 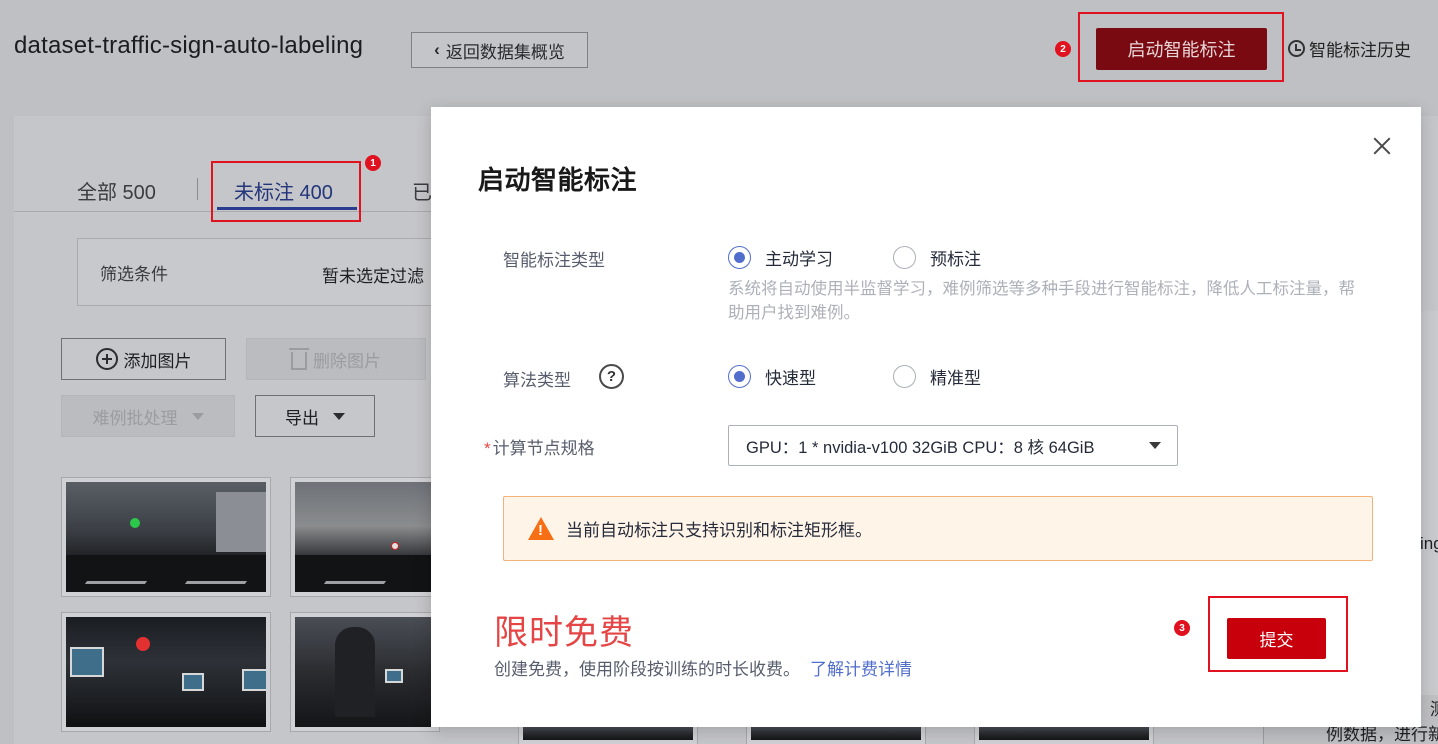 What do you see at coordinates (558, 180) in the screenshot?
I see `dialog-title: 启动智能标注` at bounding box center [558, 180].